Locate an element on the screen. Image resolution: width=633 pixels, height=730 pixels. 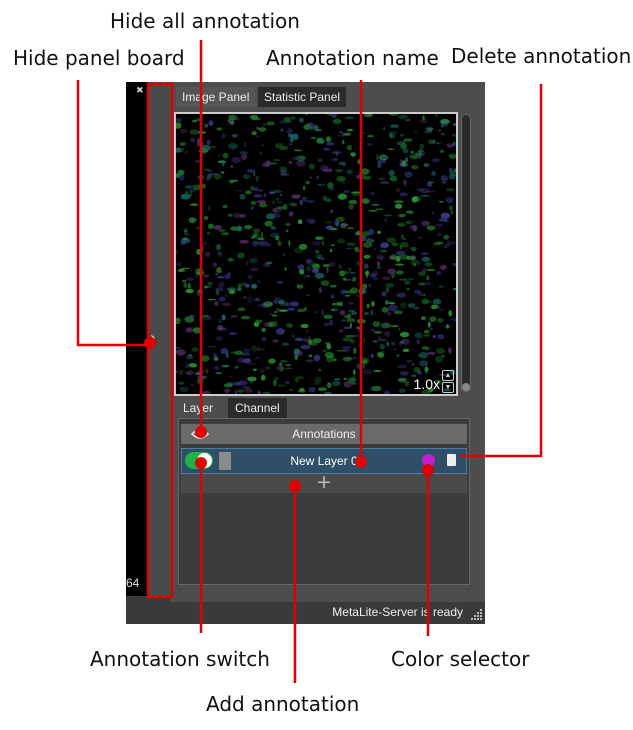
annotations-header: Annotations is located at coordinates (324, 434).